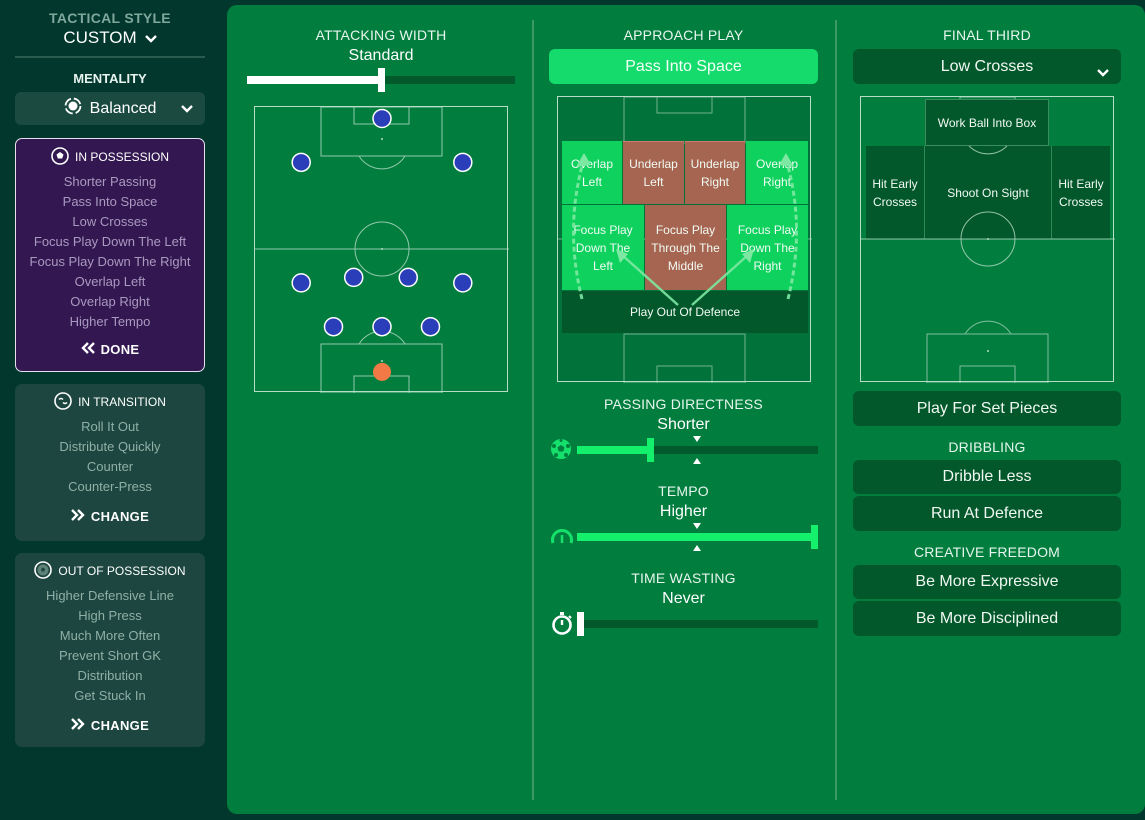  What do you see at coordinates (110, 241) in the screenshot?
I see `instruction-item: Focus Play Down The Left` at bounding box center [110, 241].